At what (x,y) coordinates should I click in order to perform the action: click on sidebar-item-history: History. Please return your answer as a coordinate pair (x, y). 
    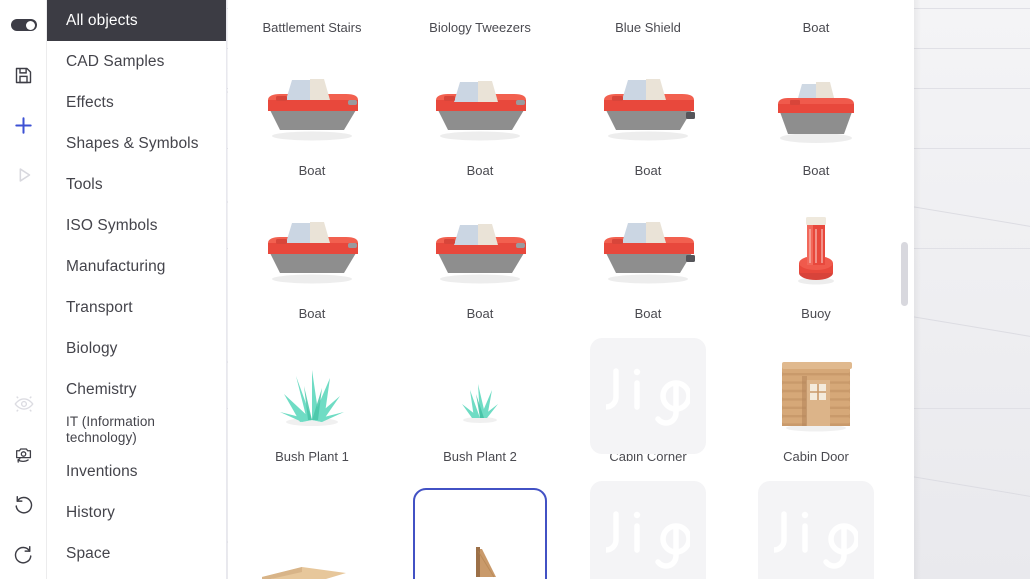
    Looking at the image, I should click on (136, 512).